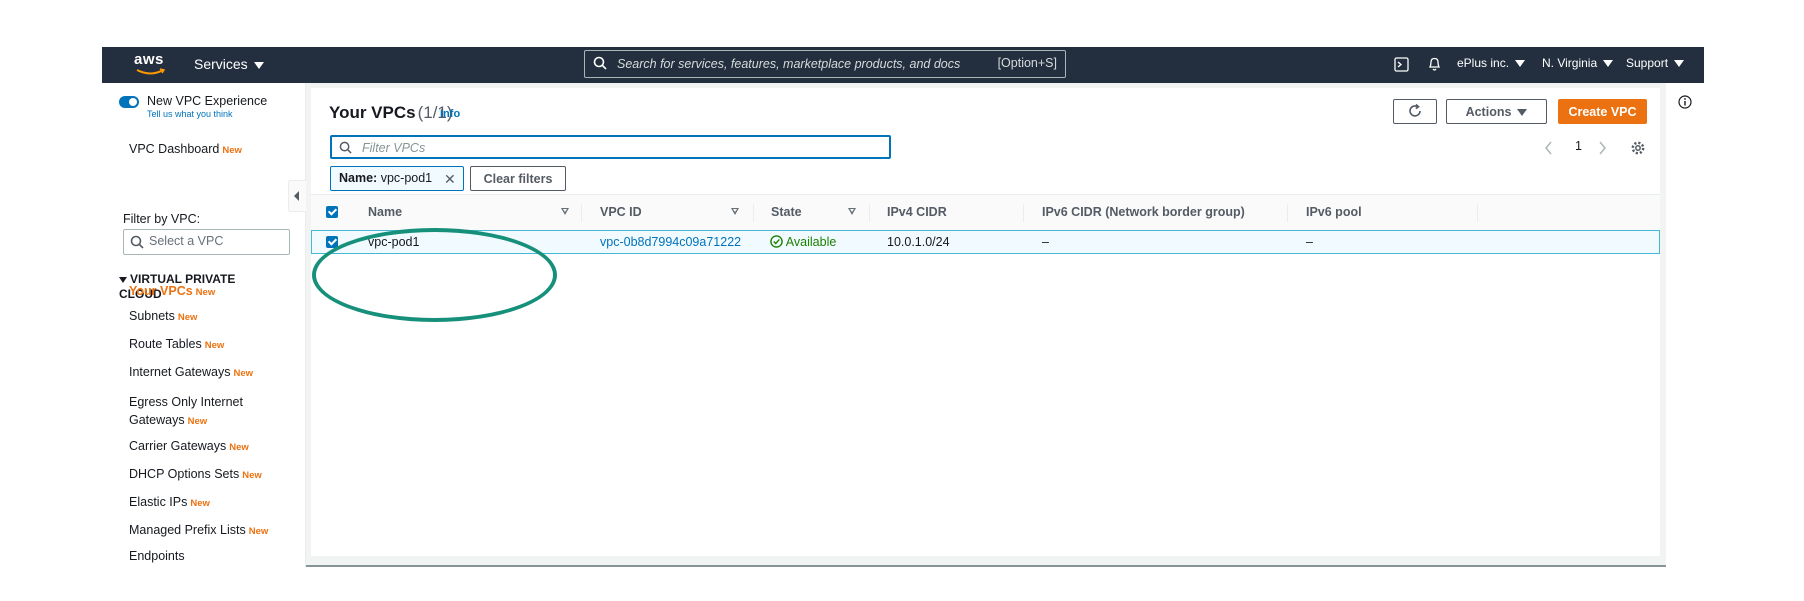 The height and width of the screenshot is (601, 1804). Describe the element at coordinates (161, 291) in the screenshot. I see `sidebar-item-label: Your VPCs` at that location.